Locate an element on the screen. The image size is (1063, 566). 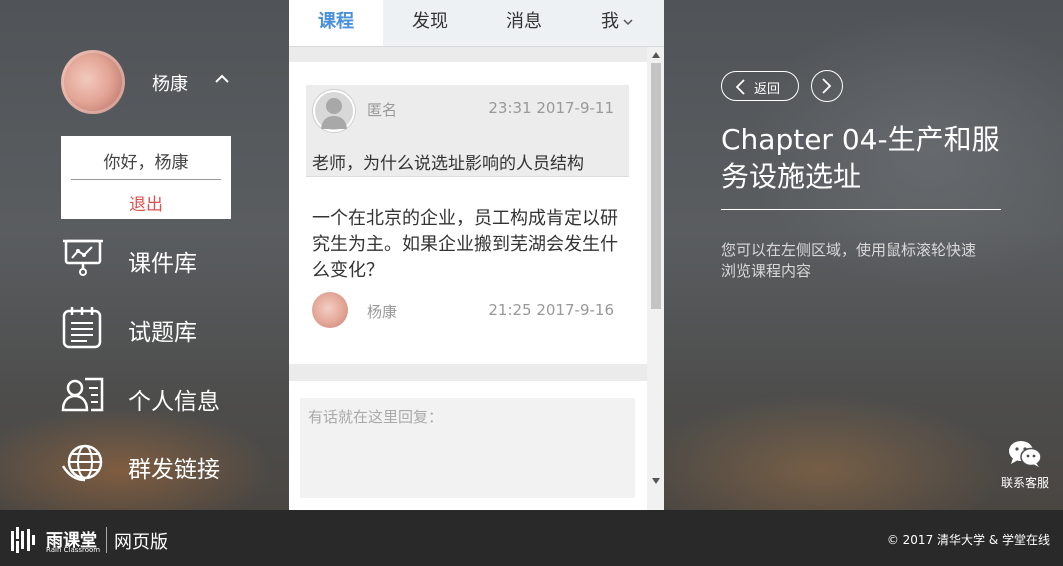
chevron-right-icon is located at coordinates (827, 86).